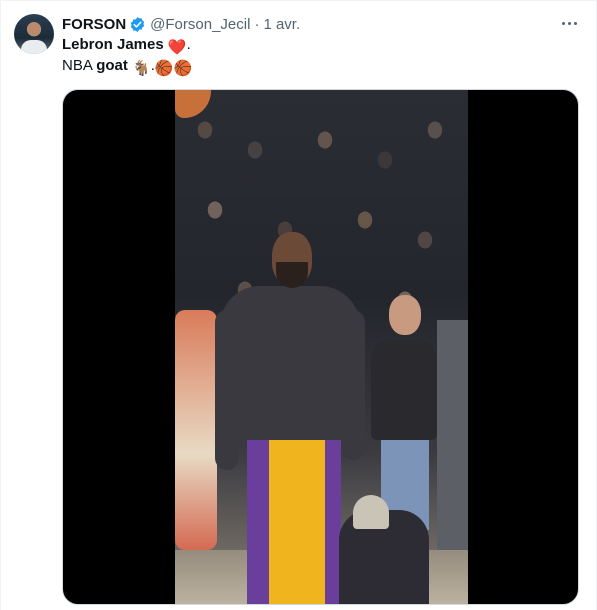 Image resolution: width=597 pixels, height=610 pixels. Describe the element at coordinates (281, 24) in the screenshot. I see `tweet-date: 1 avr.` at that location.